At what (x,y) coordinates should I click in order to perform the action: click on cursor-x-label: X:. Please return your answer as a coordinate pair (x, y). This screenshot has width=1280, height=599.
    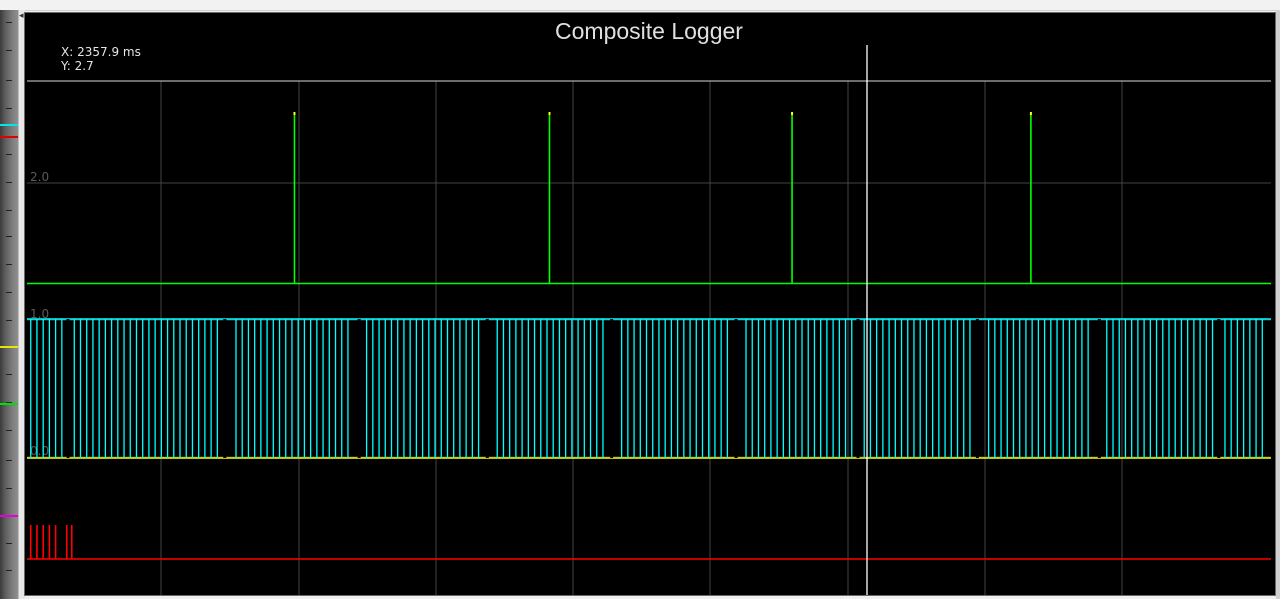
    Looking at the image, I should click on (67, 52).